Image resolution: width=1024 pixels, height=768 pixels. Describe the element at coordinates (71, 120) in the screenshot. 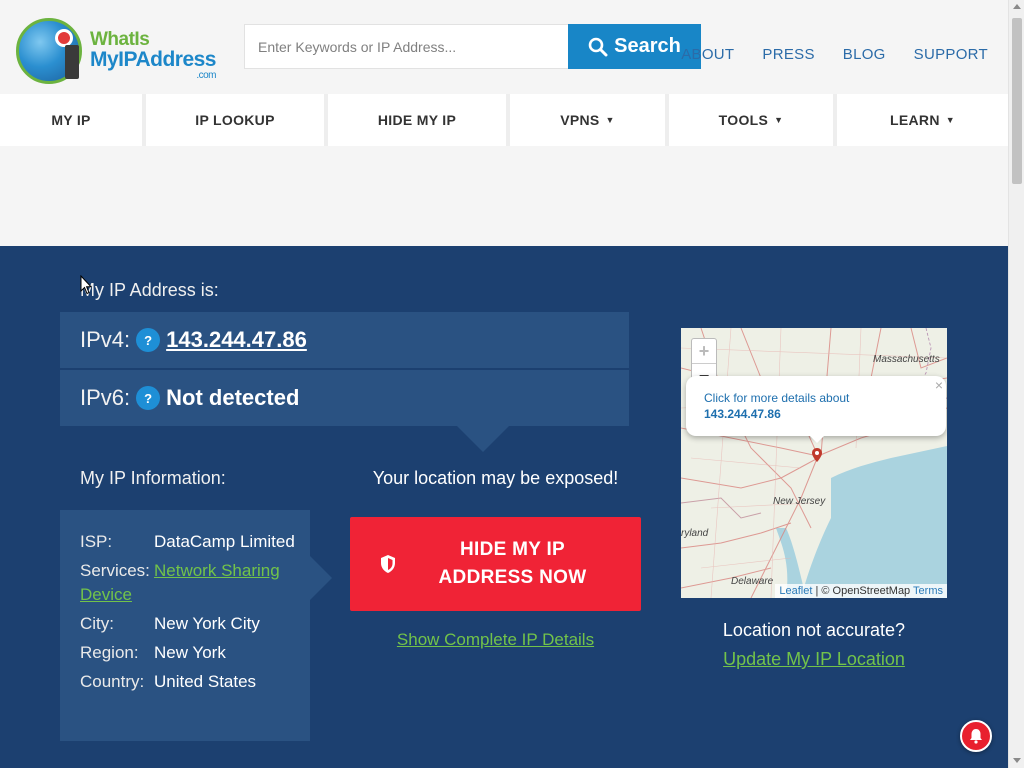

I see `nav-my-ip: MY IP` at that location.